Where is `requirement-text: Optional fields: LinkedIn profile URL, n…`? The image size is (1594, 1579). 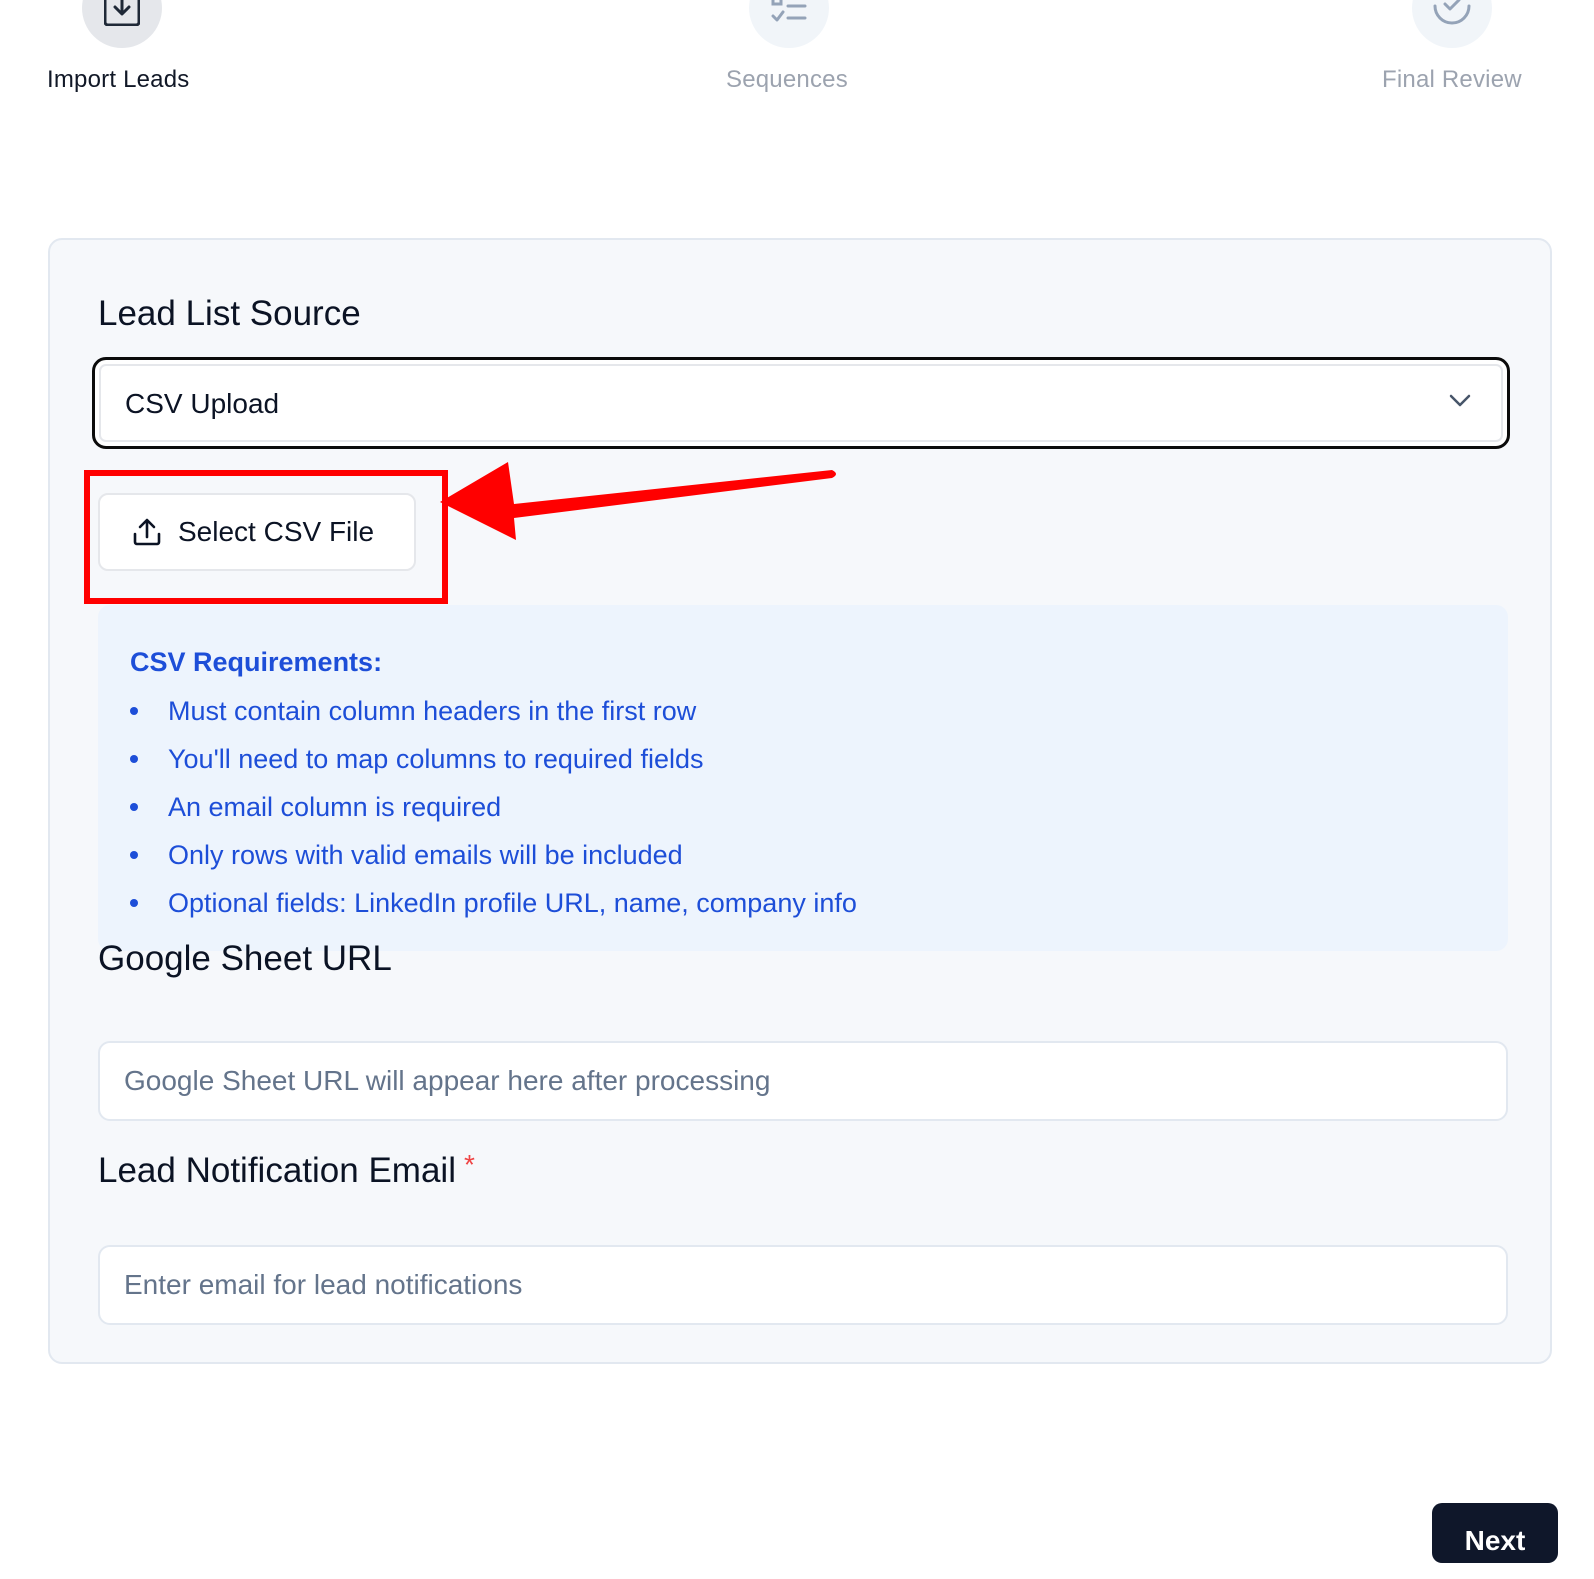 requirement-text: Optional fields: LinkedIn profile URL, n… is located at coordinates (512, 903).